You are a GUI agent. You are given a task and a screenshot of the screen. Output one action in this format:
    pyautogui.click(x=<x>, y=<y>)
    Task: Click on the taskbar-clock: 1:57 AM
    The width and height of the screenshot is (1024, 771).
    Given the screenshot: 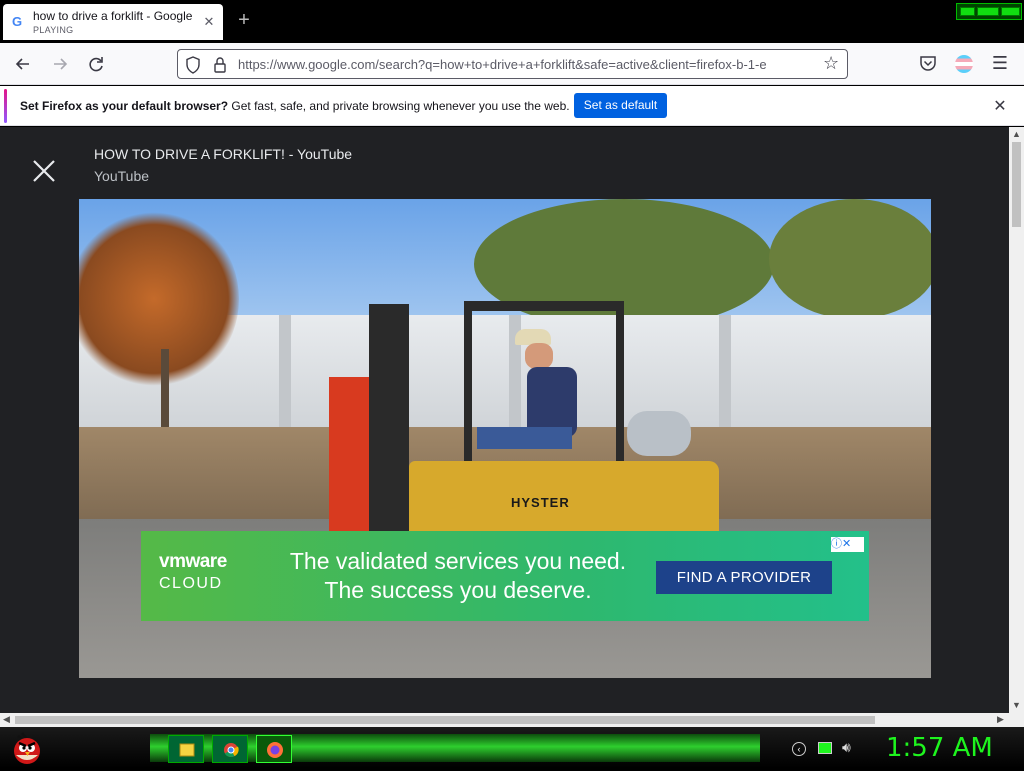 What is the action you would take?
    pyautogui.click(x=939, y=748)
    